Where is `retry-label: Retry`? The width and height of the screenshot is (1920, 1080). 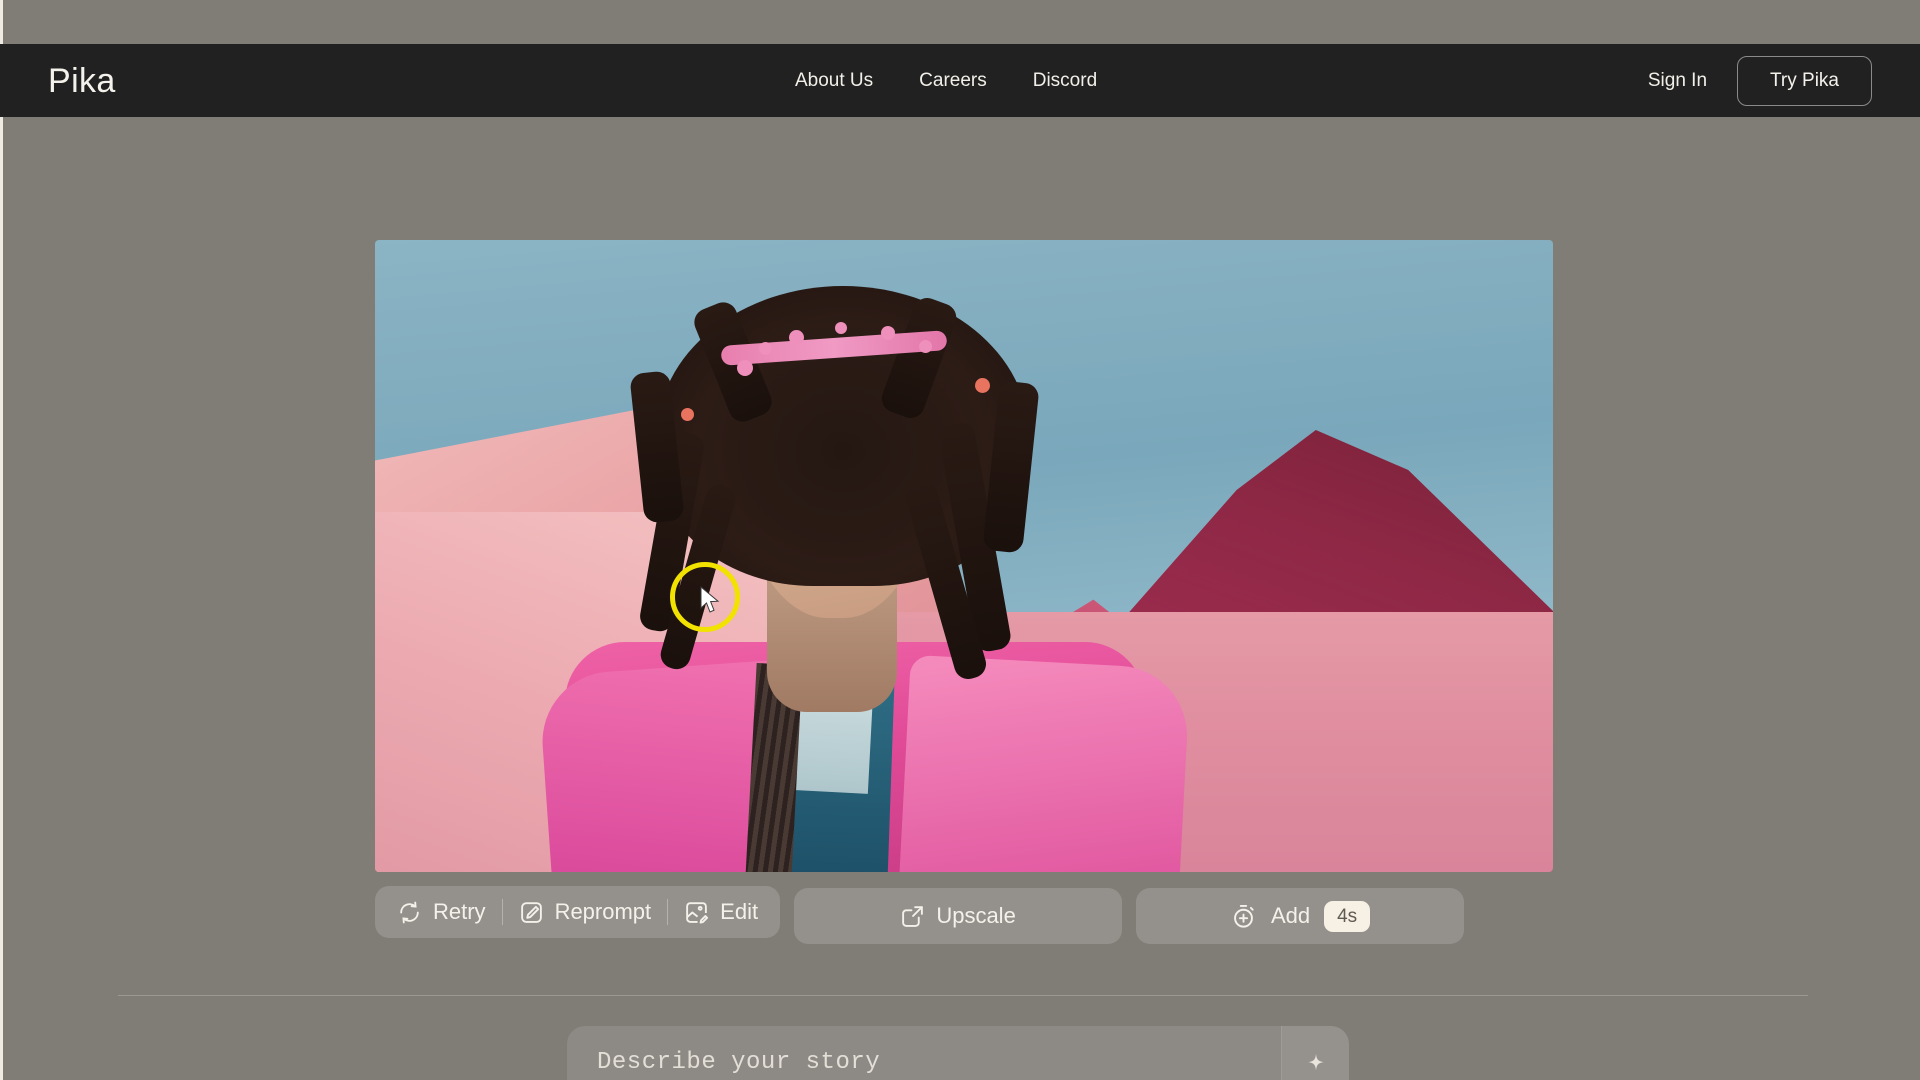
retry-label: Retry is located at coordinates (459, 911).